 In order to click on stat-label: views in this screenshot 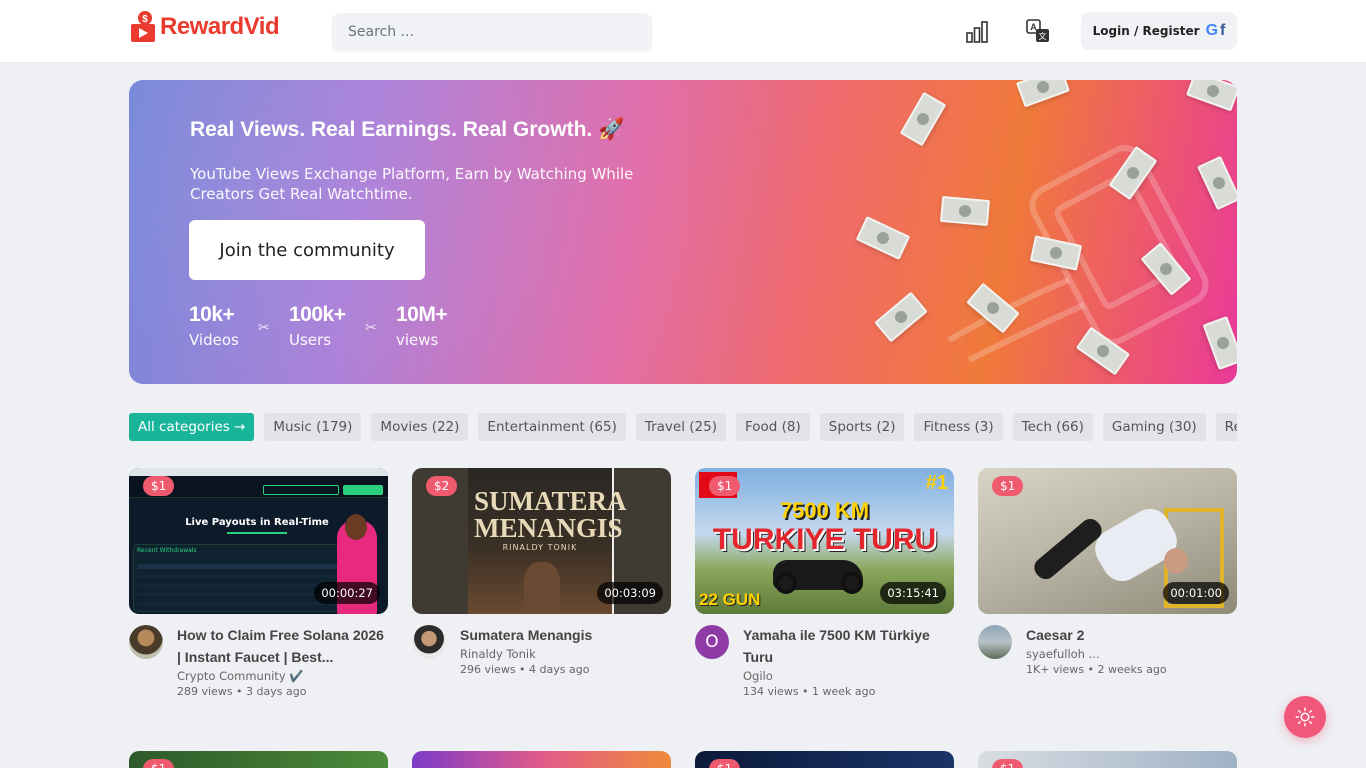, I will do `click(417, 340)`.